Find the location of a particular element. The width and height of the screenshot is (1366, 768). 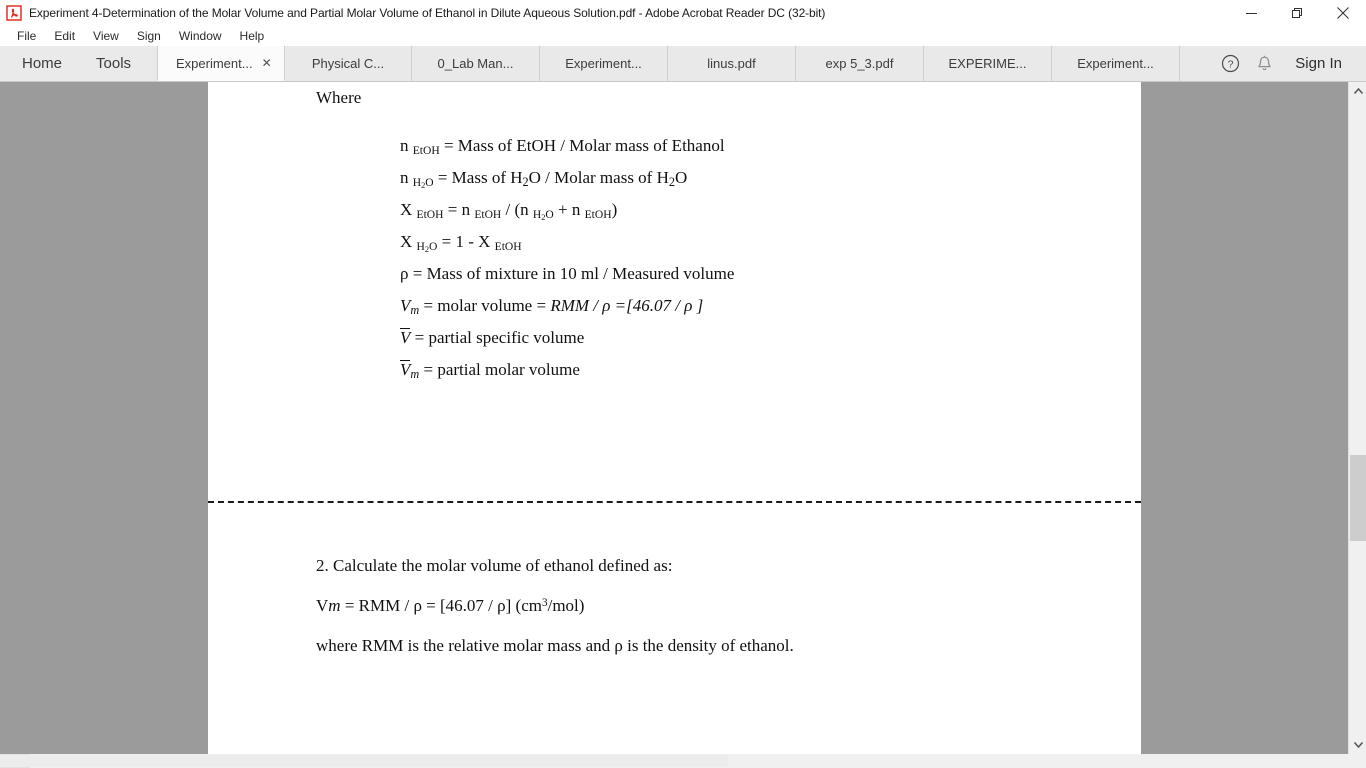

formula-n-h2o: n H2O = Mass of H2O / Molar mass of H2O is located at coordinates (567, 178).